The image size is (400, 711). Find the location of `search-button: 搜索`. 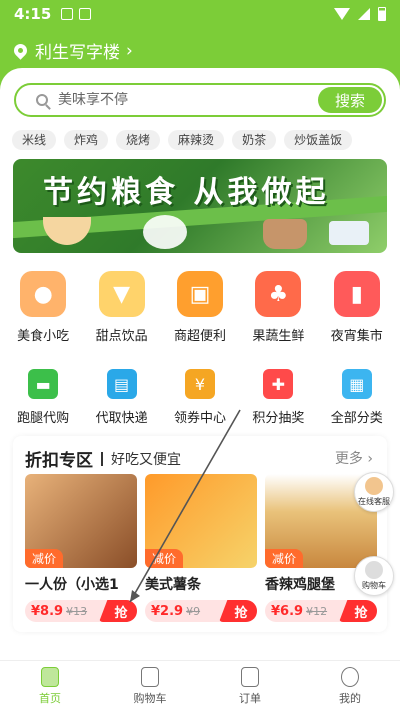

search-button: 搜索 is located at coordinates (350, 100).